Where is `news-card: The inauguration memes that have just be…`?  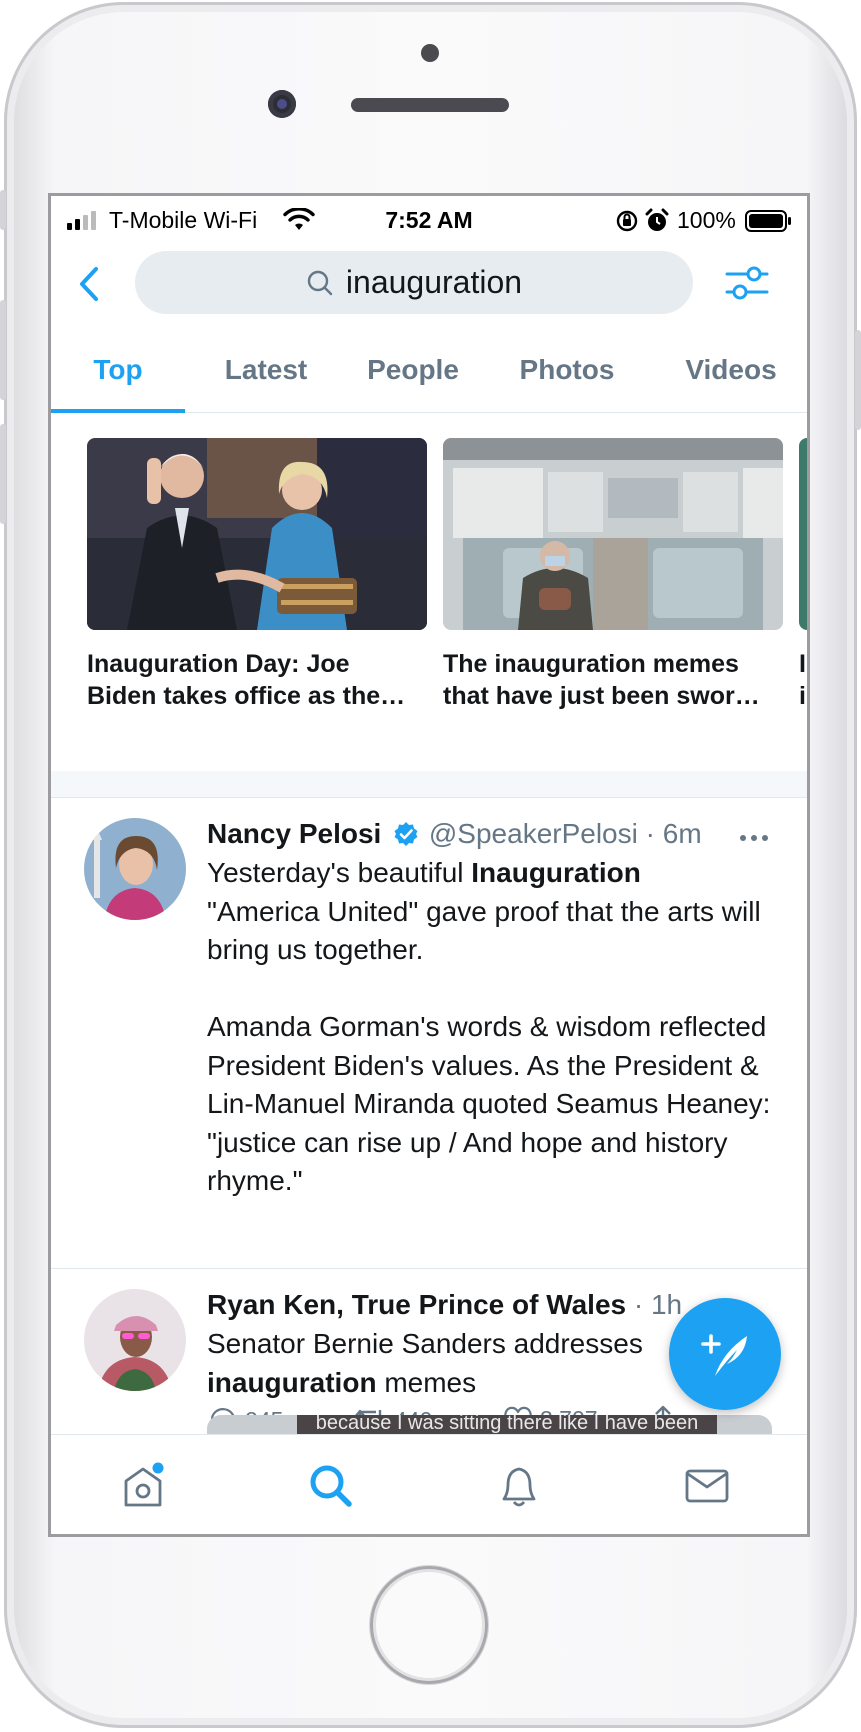
news-card: The inauguration memes that have just be… is located at coordinates (613, 575).